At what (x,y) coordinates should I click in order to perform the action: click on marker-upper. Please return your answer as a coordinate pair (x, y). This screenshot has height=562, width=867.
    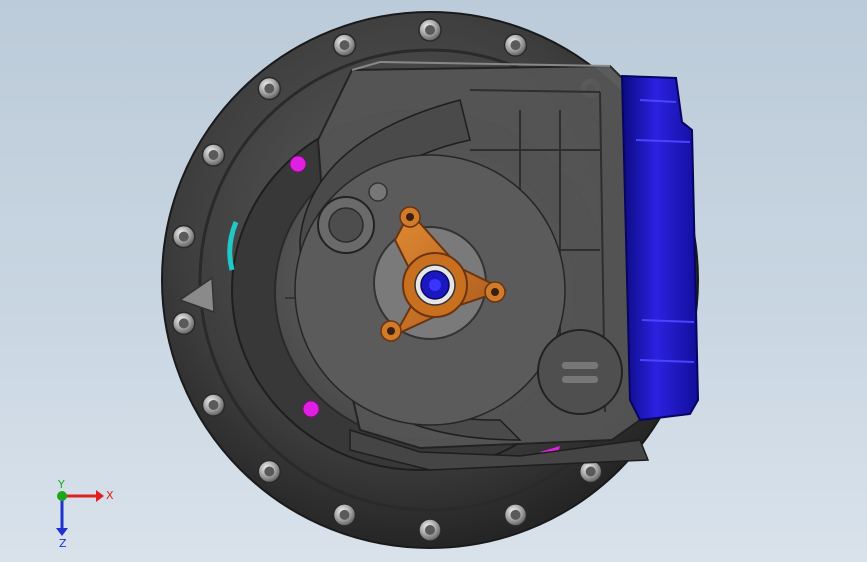
    Looking at the image, I should click on (298, 164).